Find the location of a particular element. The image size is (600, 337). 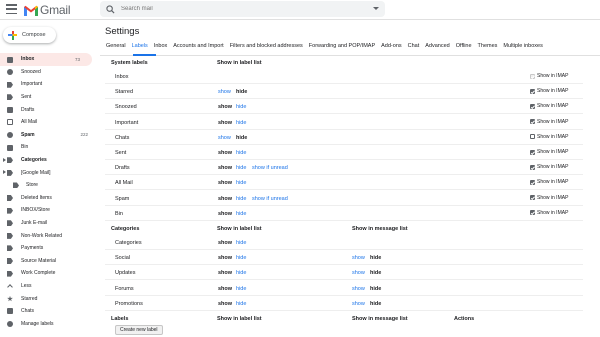

sidebar-item-spam: Spam 222 is located at coordinates (50, 135).